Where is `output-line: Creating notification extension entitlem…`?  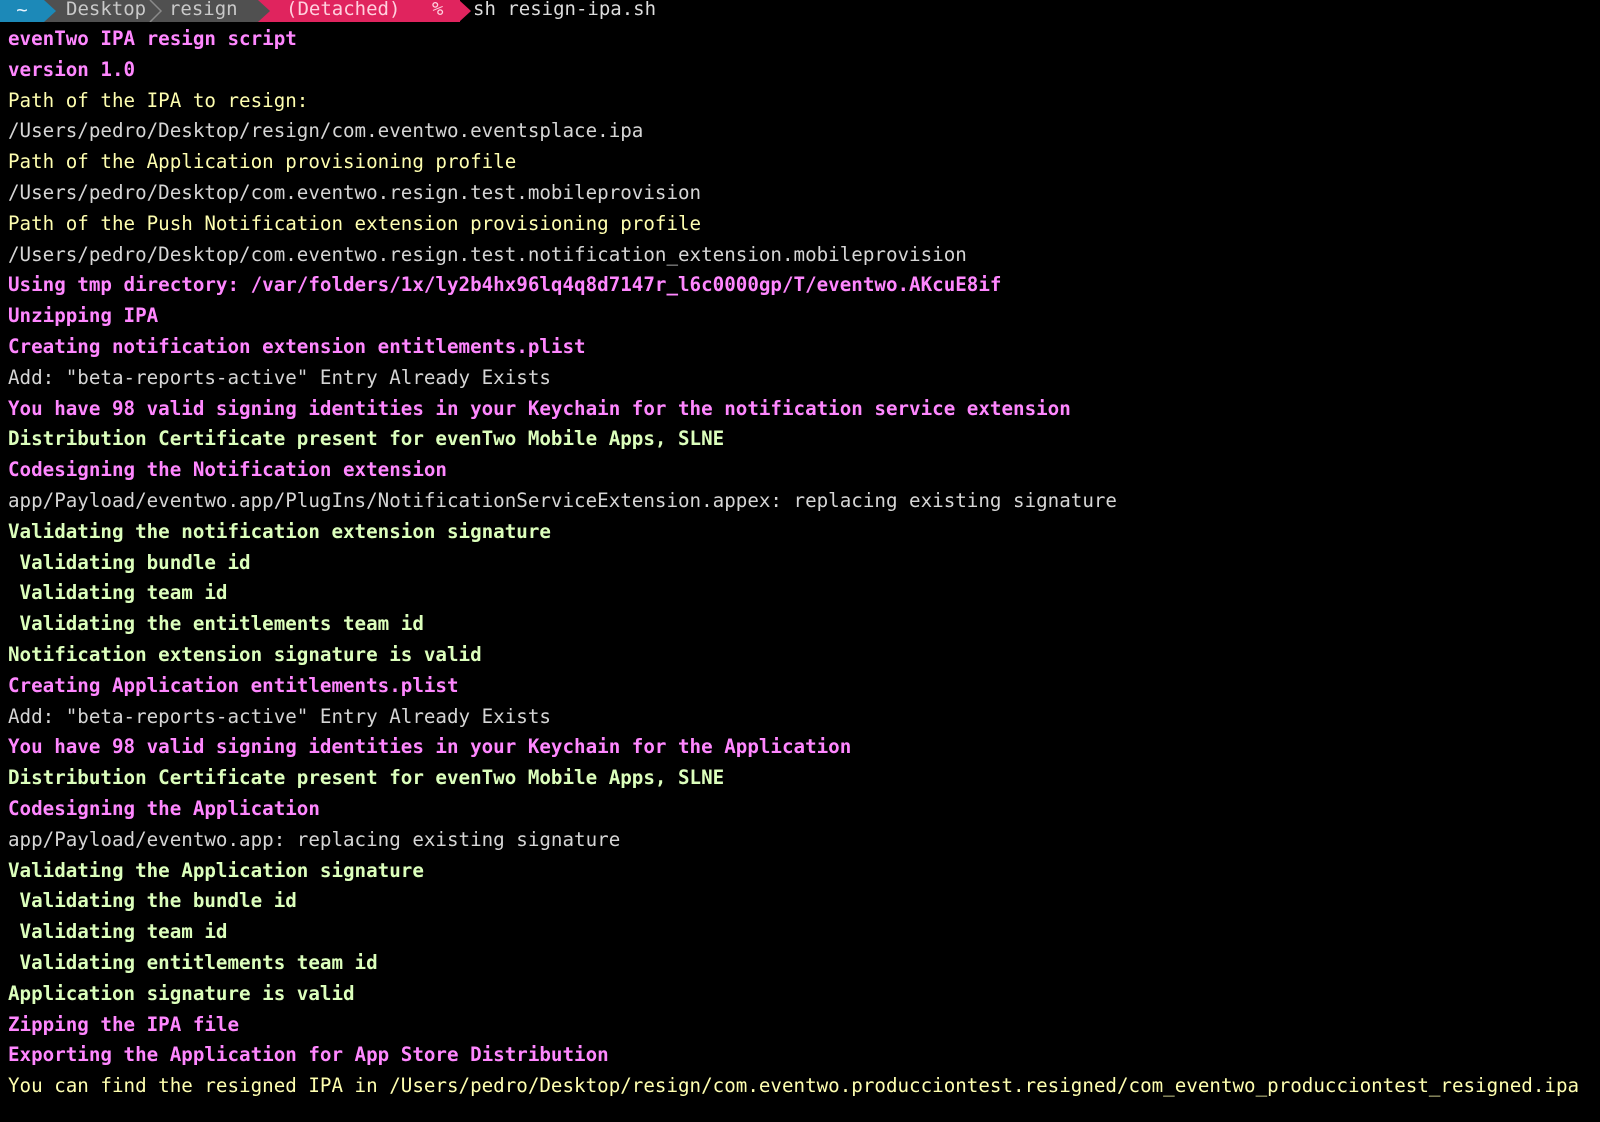
output-line: Creating notification extension entitlem… is located at coordinates (297, 346).